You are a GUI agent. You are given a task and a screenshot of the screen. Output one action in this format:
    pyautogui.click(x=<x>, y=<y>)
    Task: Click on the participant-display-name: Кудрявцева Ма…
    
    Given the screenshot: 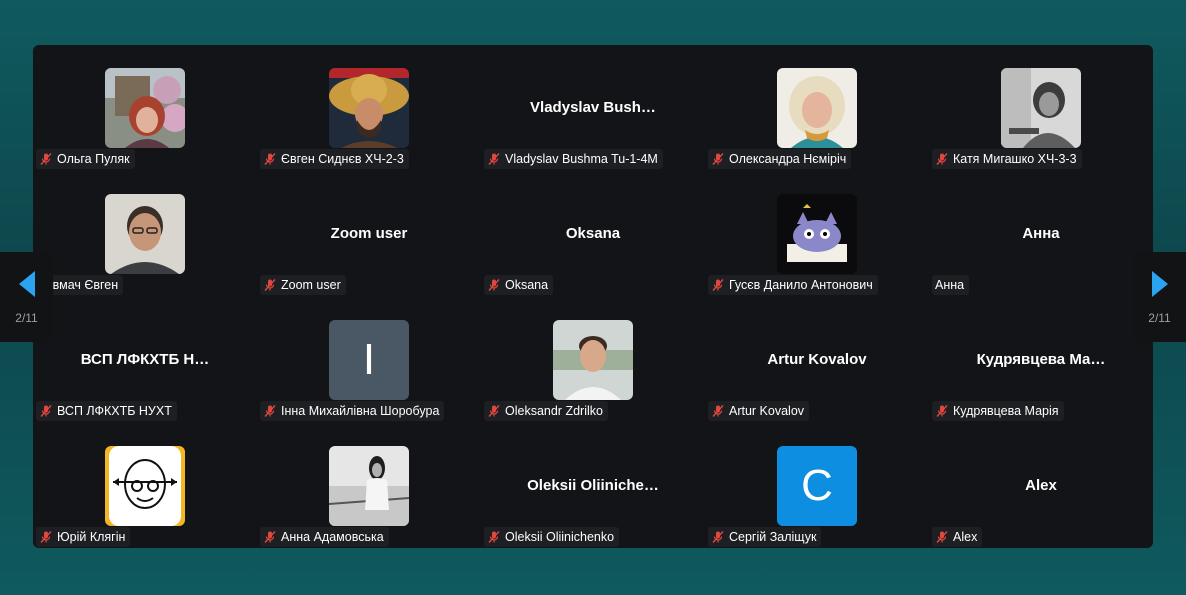 What is the action you would take?
    pyautogui.click(x=1041, y=359)
    